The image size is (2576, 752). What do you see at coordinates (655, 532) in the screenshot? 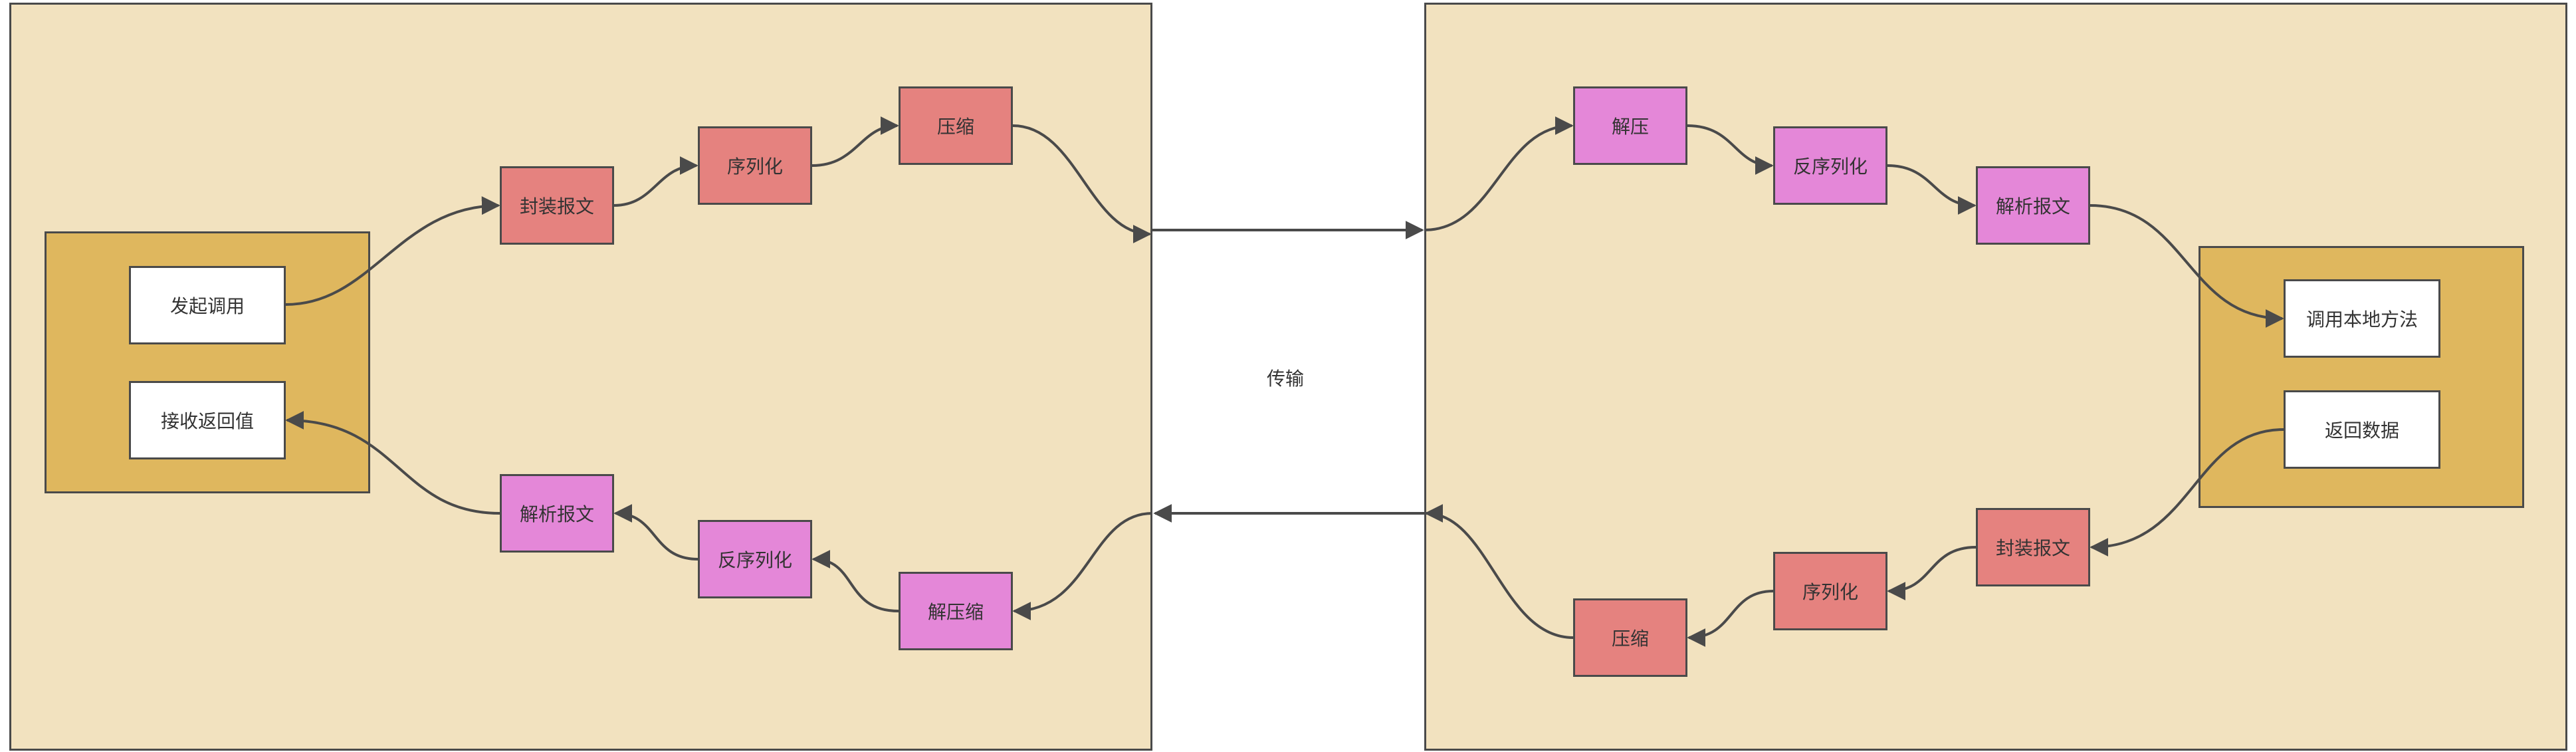
I see `edge-deserialize-to-parse-client` at bounding box center [655, 532].